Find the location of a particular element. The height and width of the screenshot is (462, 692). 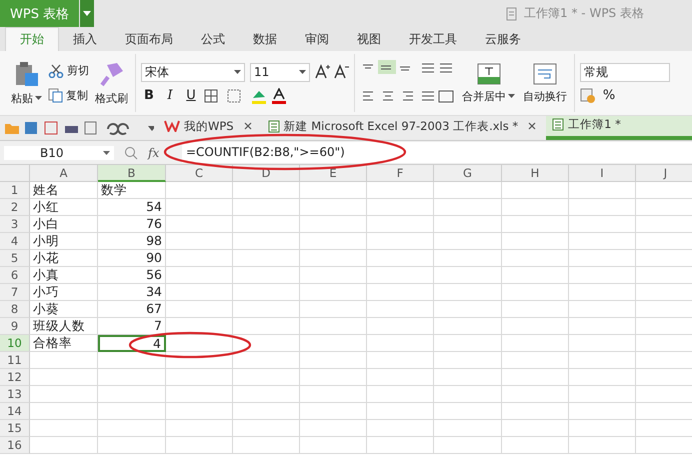

column-header: B is located at coordinates (132, 173).